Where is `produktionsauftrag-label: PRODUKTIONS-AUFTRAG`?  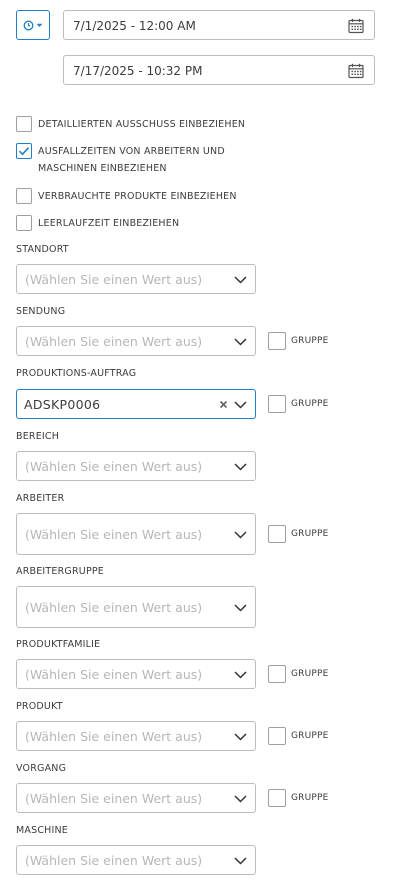
produktionsauftrag-label: PRODUKTIONS-AUFTRAG is located at coordinates (76, 373).